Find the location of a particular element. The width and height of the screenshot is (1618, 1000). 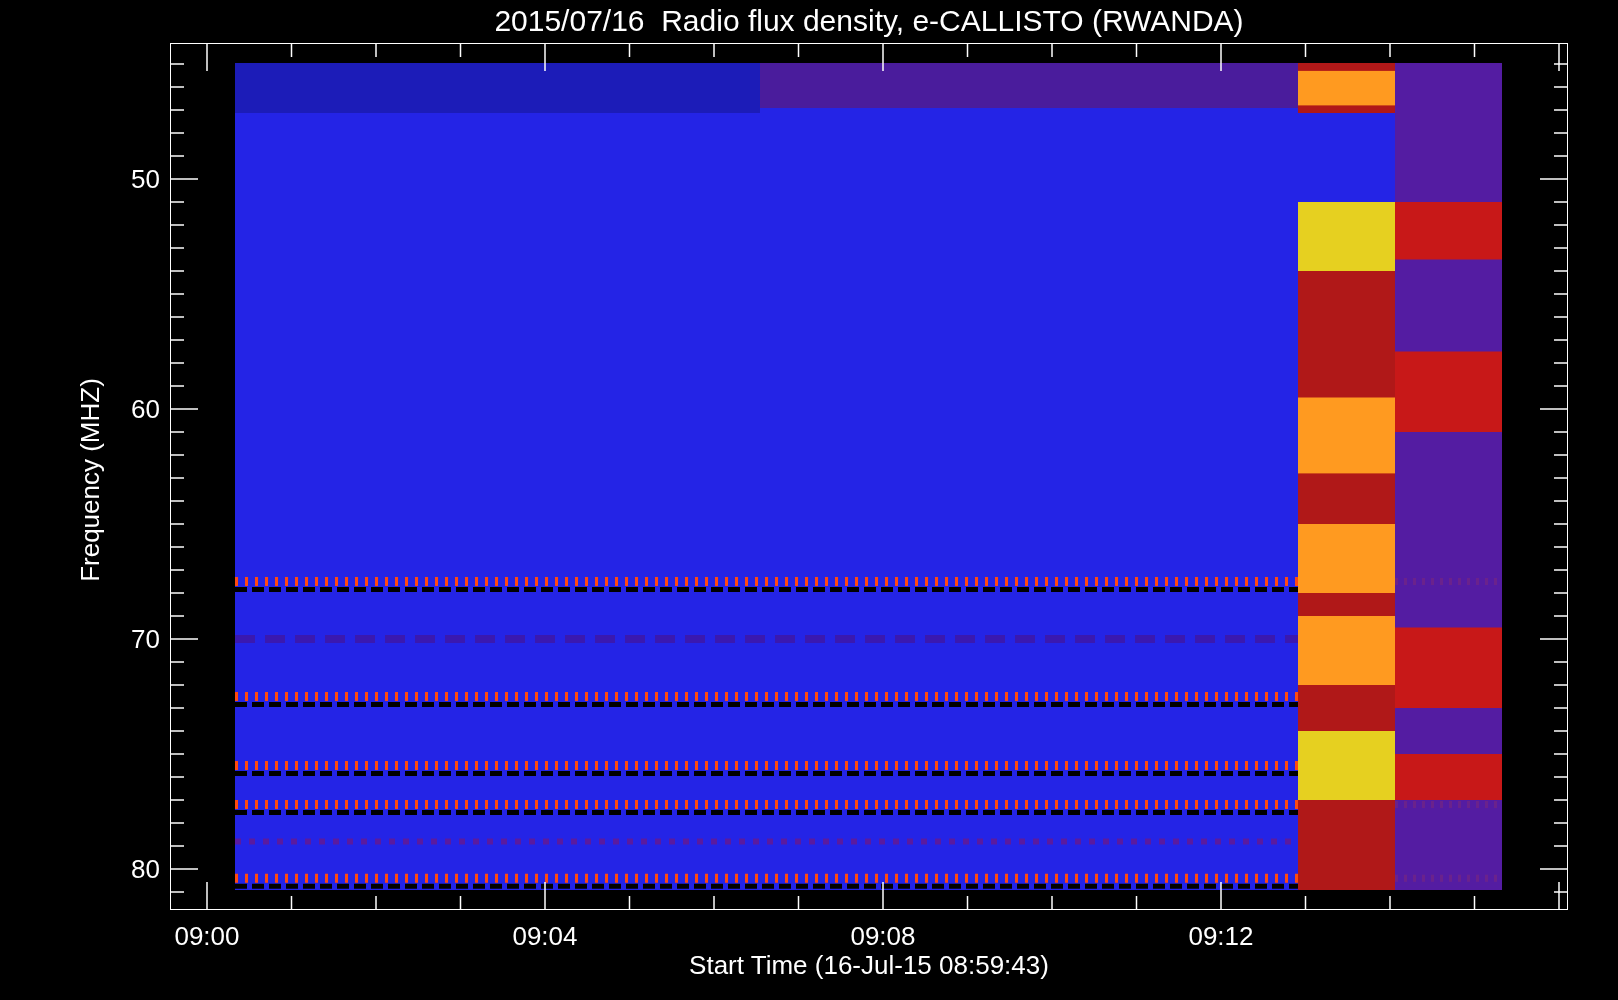

x-axis-label: Start Time (16-Jul-15 08:59:43) is located at coordinates (869, 965).